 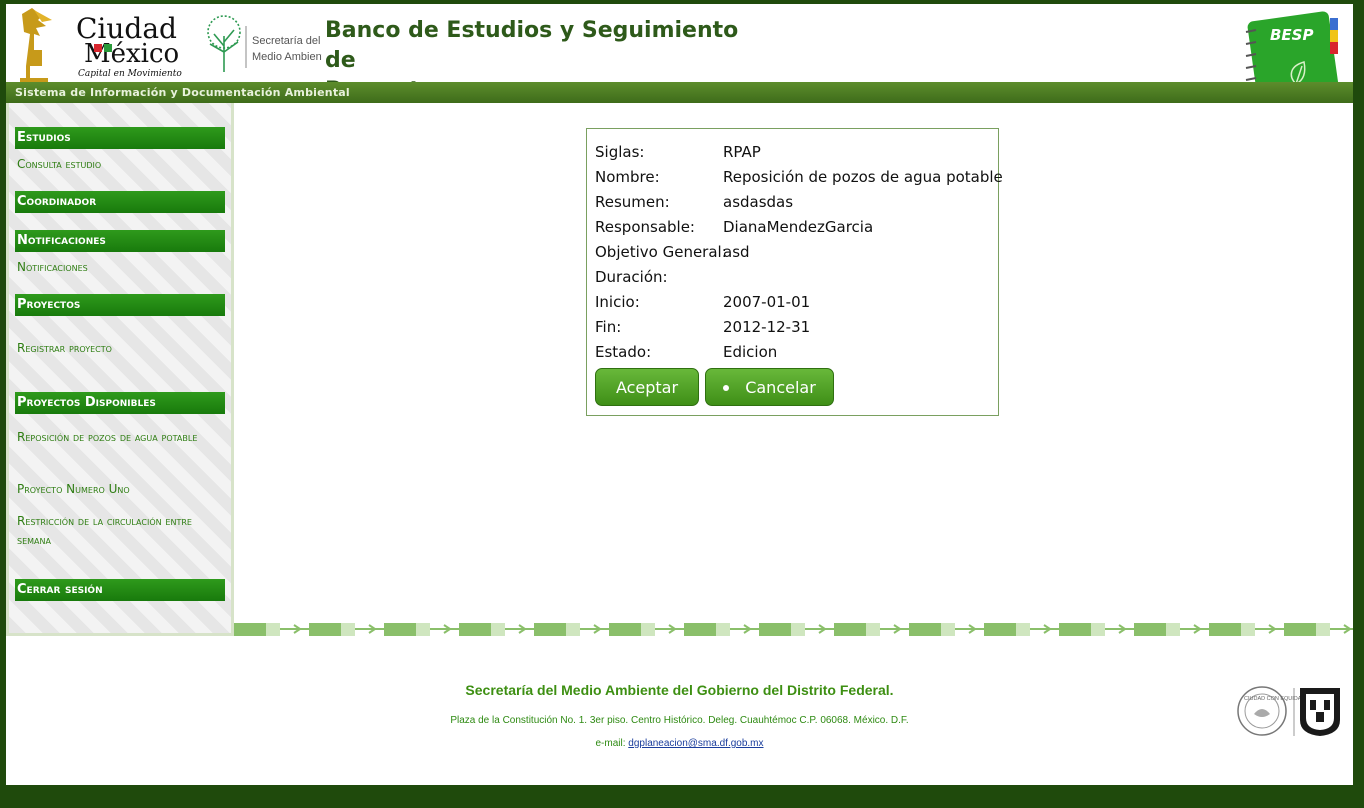 I want to click on decorative-divider, so click(x=793, y=629).